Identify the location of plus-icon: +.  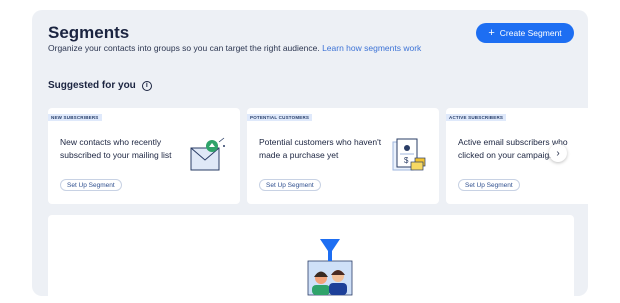
(491, 32).